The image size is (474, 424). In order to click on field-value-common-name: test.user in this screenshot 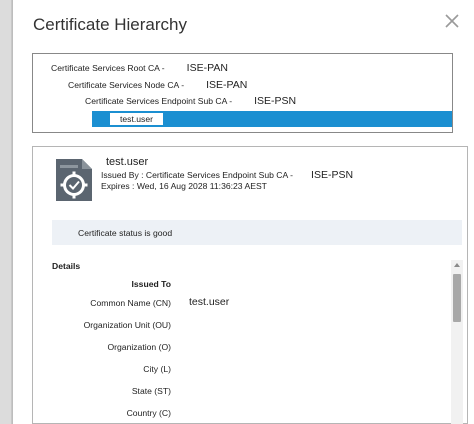, I will do `click(209, 302)`.